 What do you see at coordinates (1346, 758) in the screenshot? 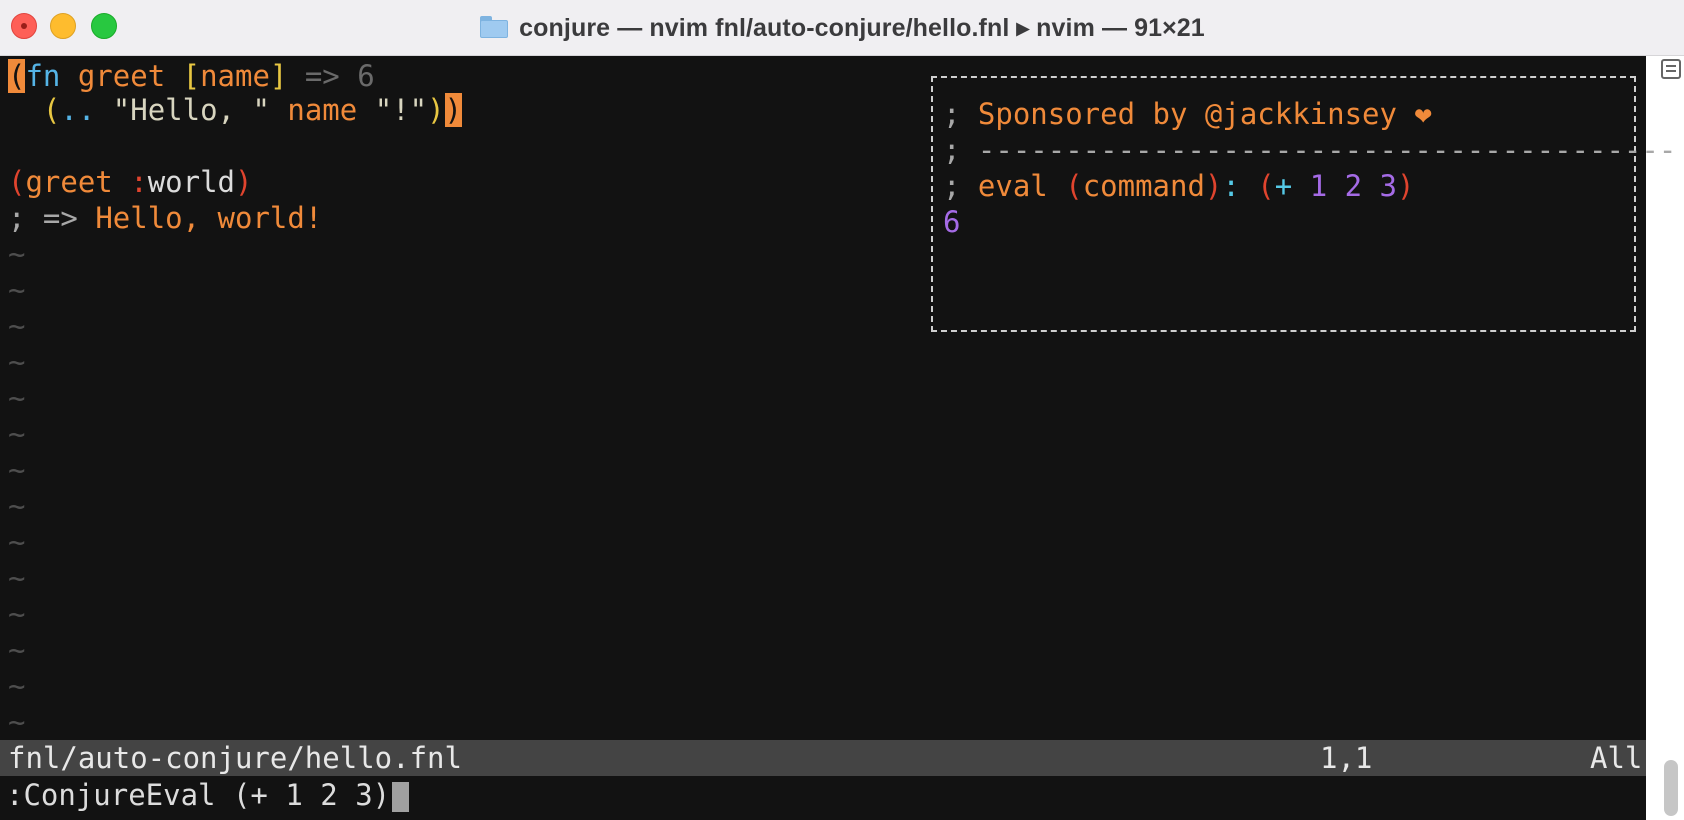
I see `status-cursor-position: 1,1` at bounding box center [1346, 758].